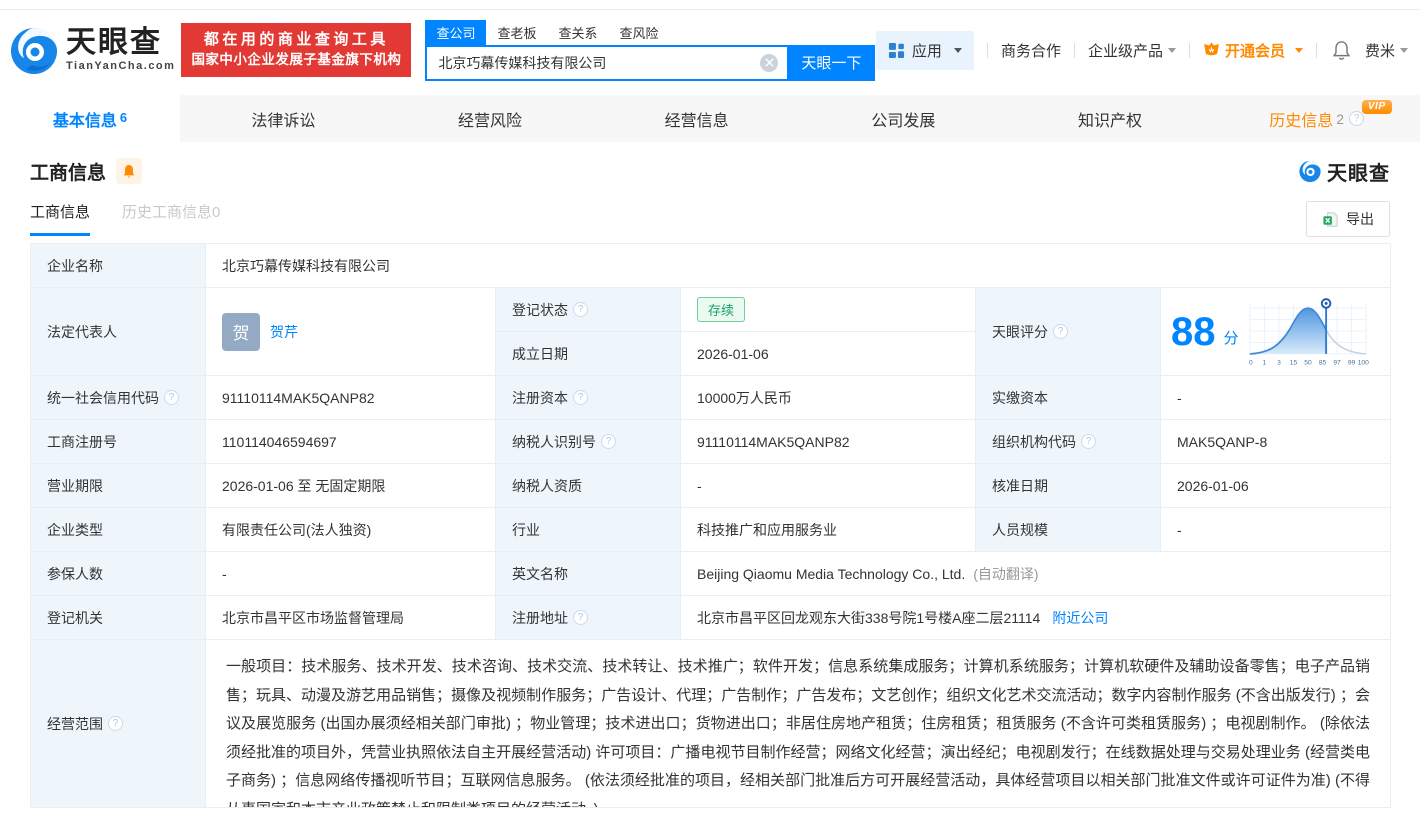 Image resolution: width=1420 pixels, height=817 pixels. What do you see at coordinates (1279, 362) in the screenshot?
I see `svg-text: 3` at bounding box center [1279, 362].